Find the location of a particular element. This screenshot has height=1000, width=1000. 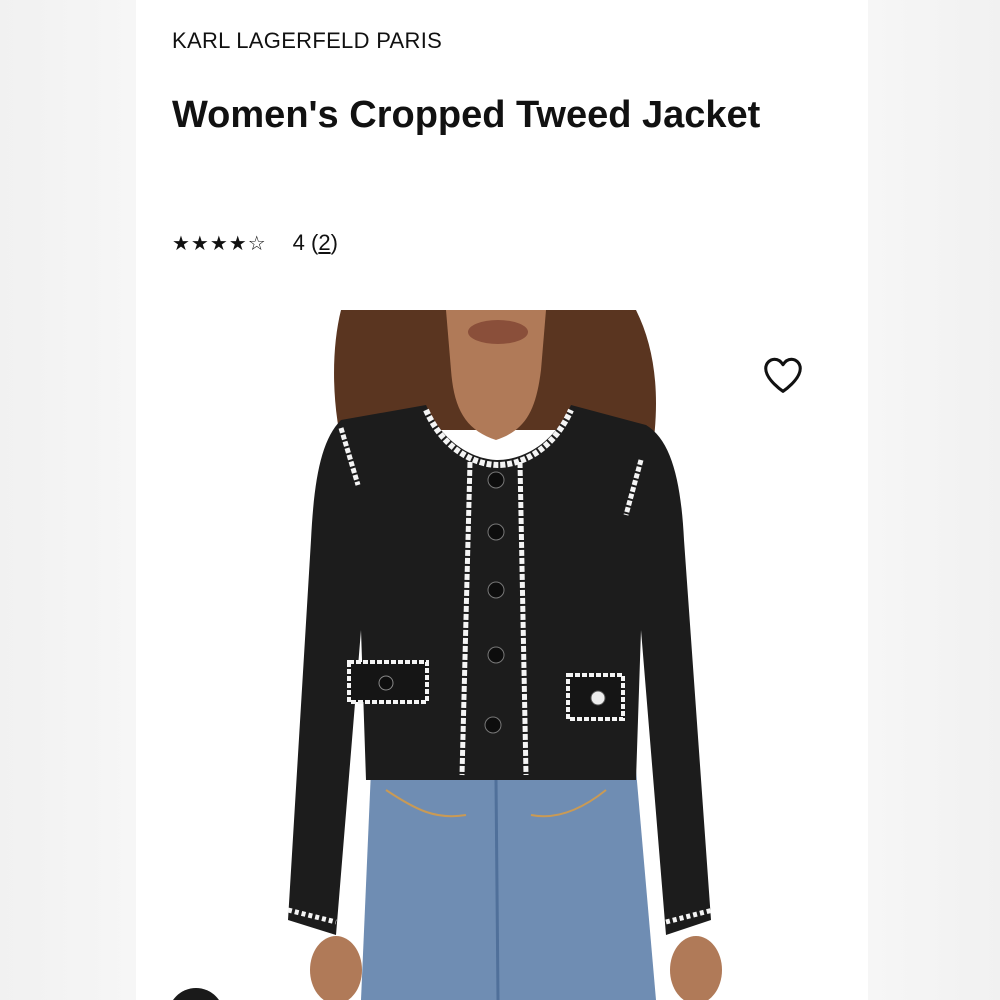

product-rating: ★★★★☆ 4 (2) is located at coordinates (255, 243).